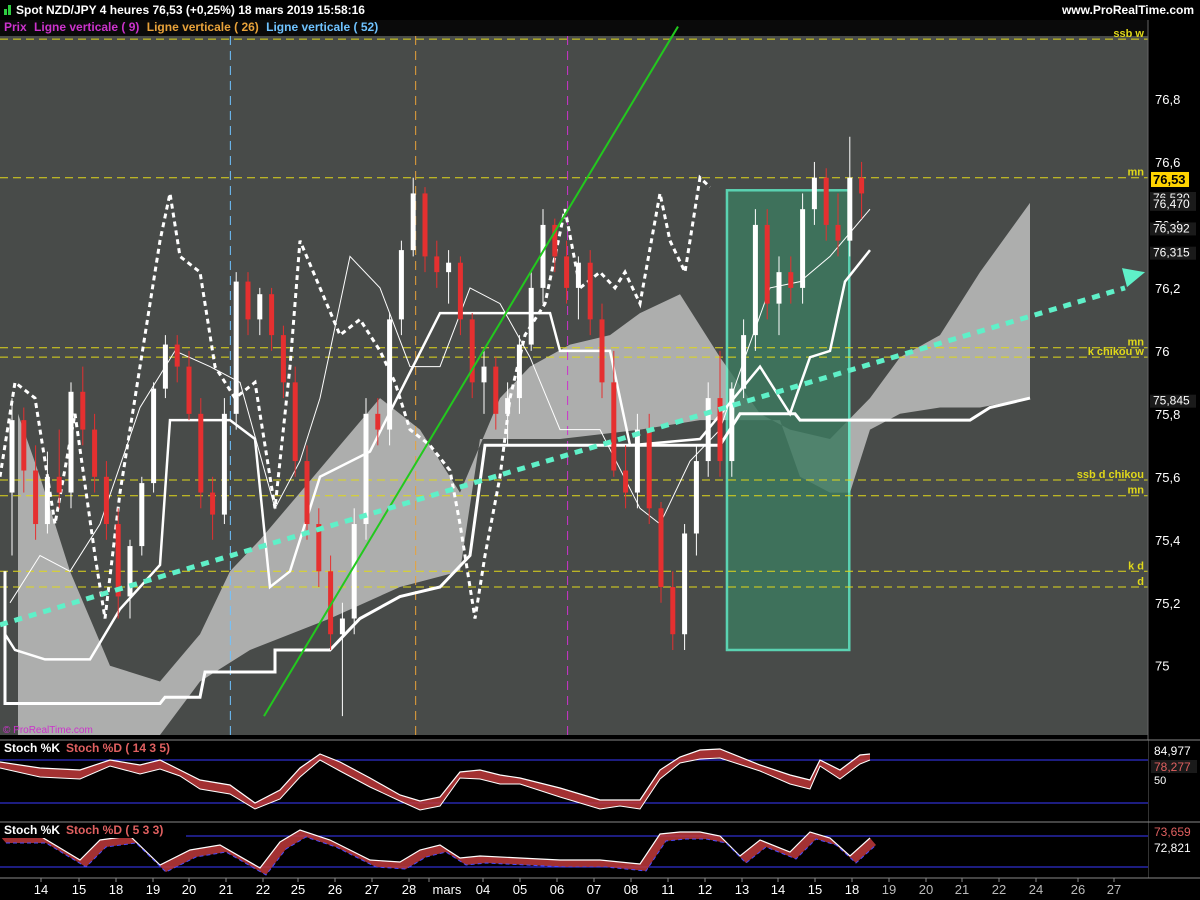 The image size is (1200, 900). Describe the element at coordinates (1167, 540) in the screenshot. I see `y-tick-label: 75,4` at that location.